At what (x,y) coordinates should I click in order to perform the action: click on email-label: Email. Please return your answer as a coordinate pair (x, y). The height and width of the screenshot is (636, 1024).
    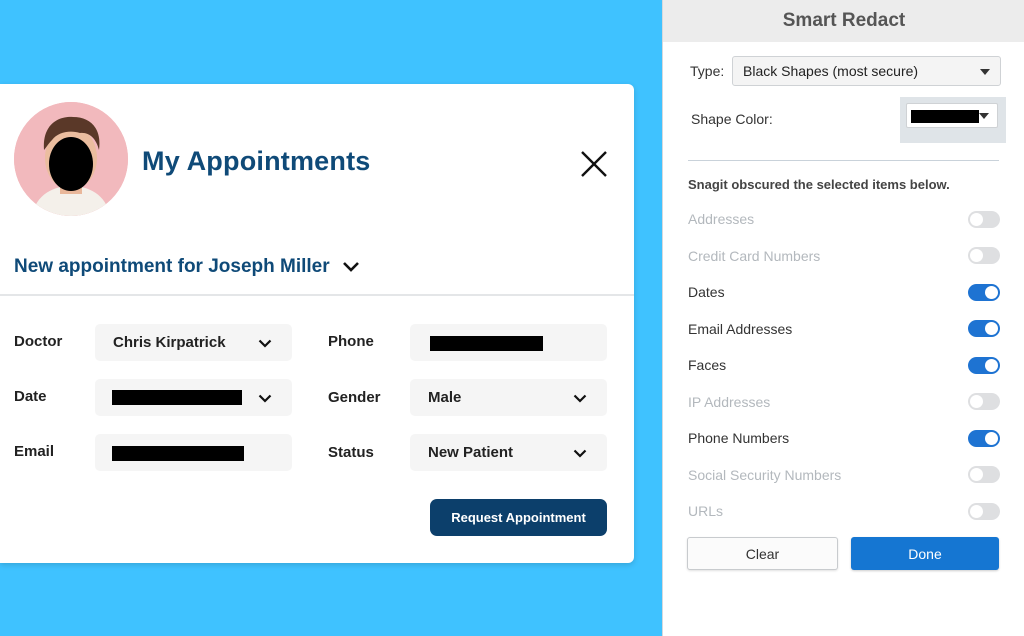
    Looking at the image, I should click on (34, 451).